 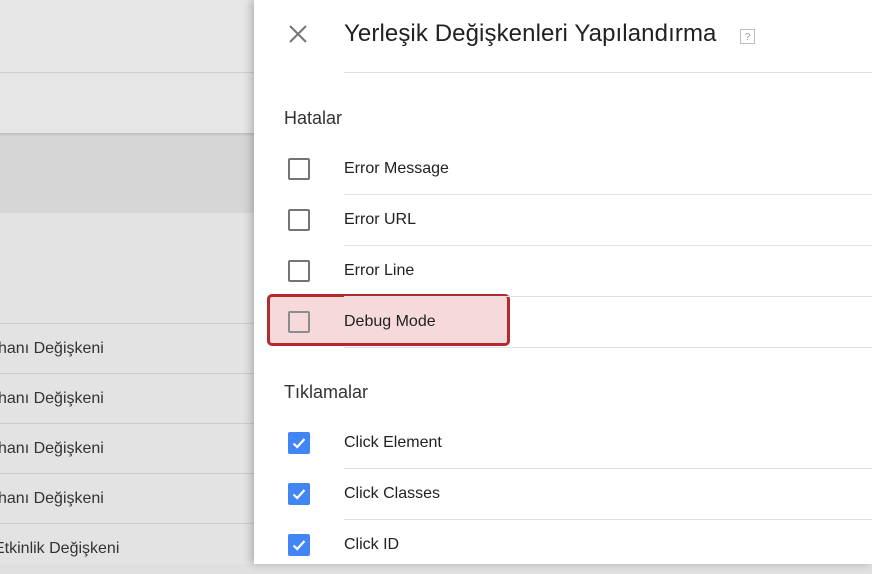 I want to click on checkbox-item-click-id: Click ID, so click(x=563, y=545).